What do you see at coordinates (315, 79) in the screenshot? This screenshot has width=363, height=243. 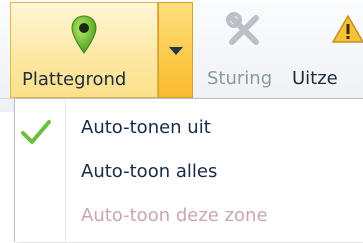 I see `uitzet-label: Uitze` at bounding box center [315, 79].